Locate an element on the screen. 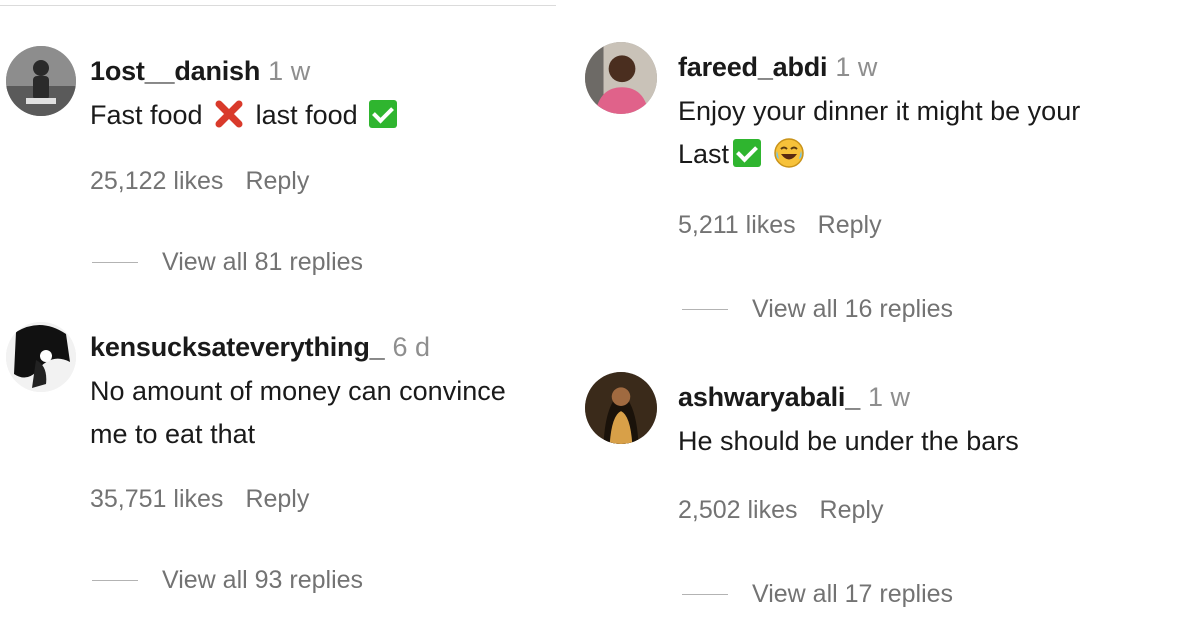 Image resolution: width=1200 pixels, height=628 pixels. likes-count: 5,211 likes is located at coordinates (737, 225).